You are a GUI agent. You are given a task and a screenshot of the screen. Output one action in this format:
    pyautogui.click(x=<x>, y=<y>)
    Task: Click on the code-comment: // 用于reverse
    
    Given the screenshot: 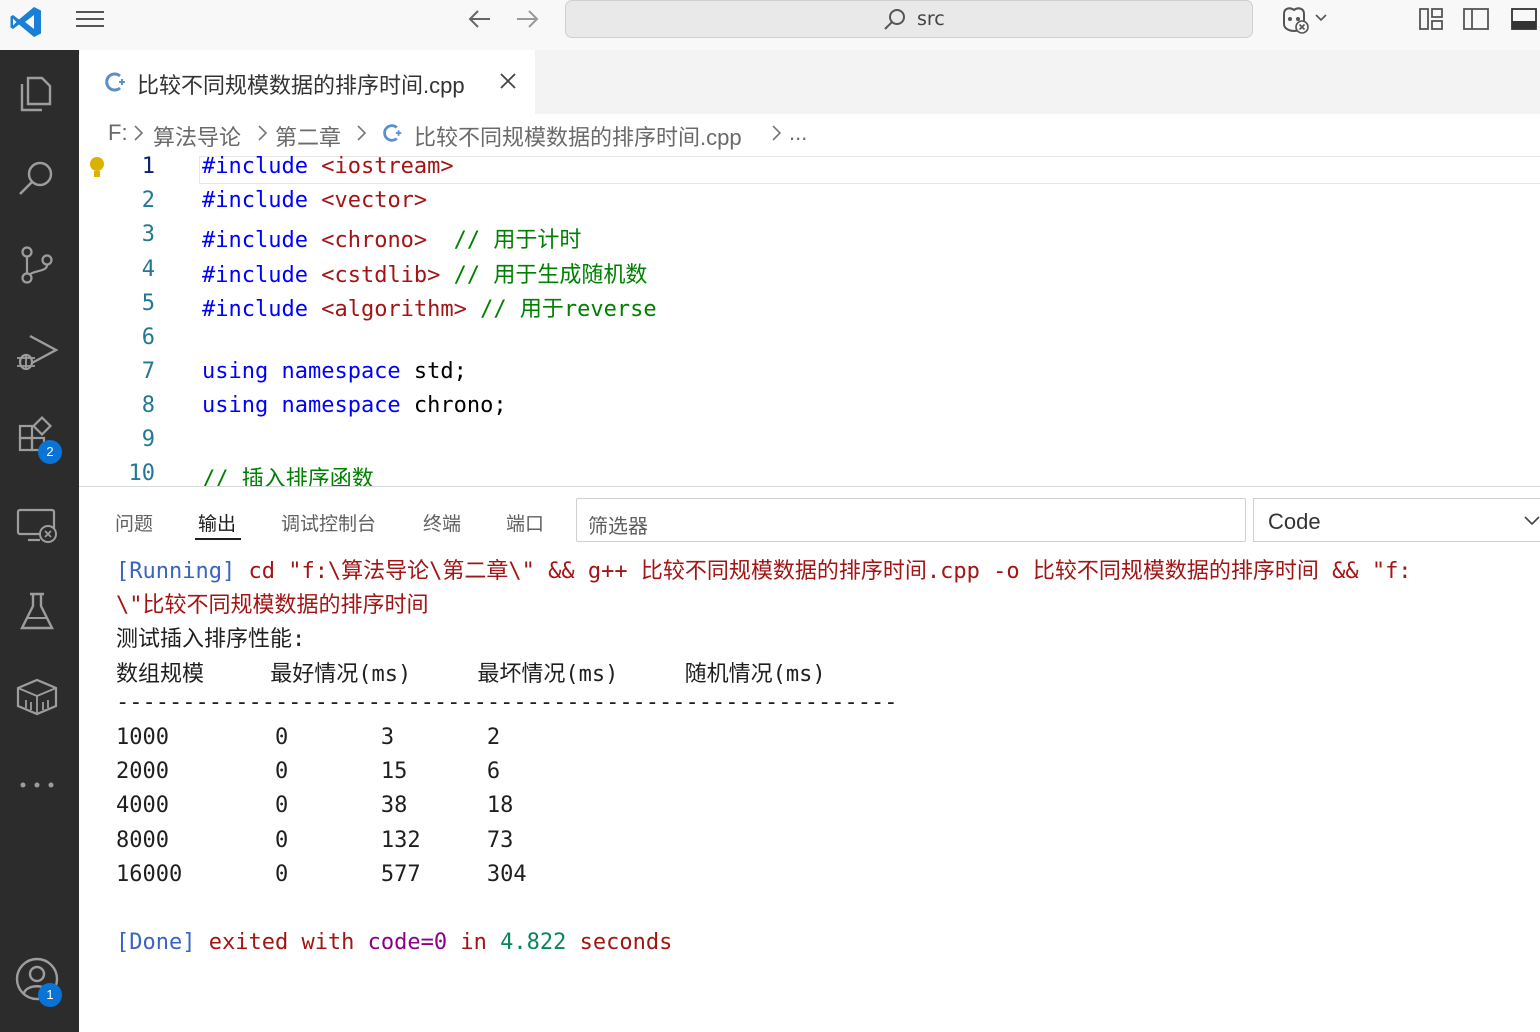 What is the action you would take?
    pyautogui.click(x=561, y=309)
    